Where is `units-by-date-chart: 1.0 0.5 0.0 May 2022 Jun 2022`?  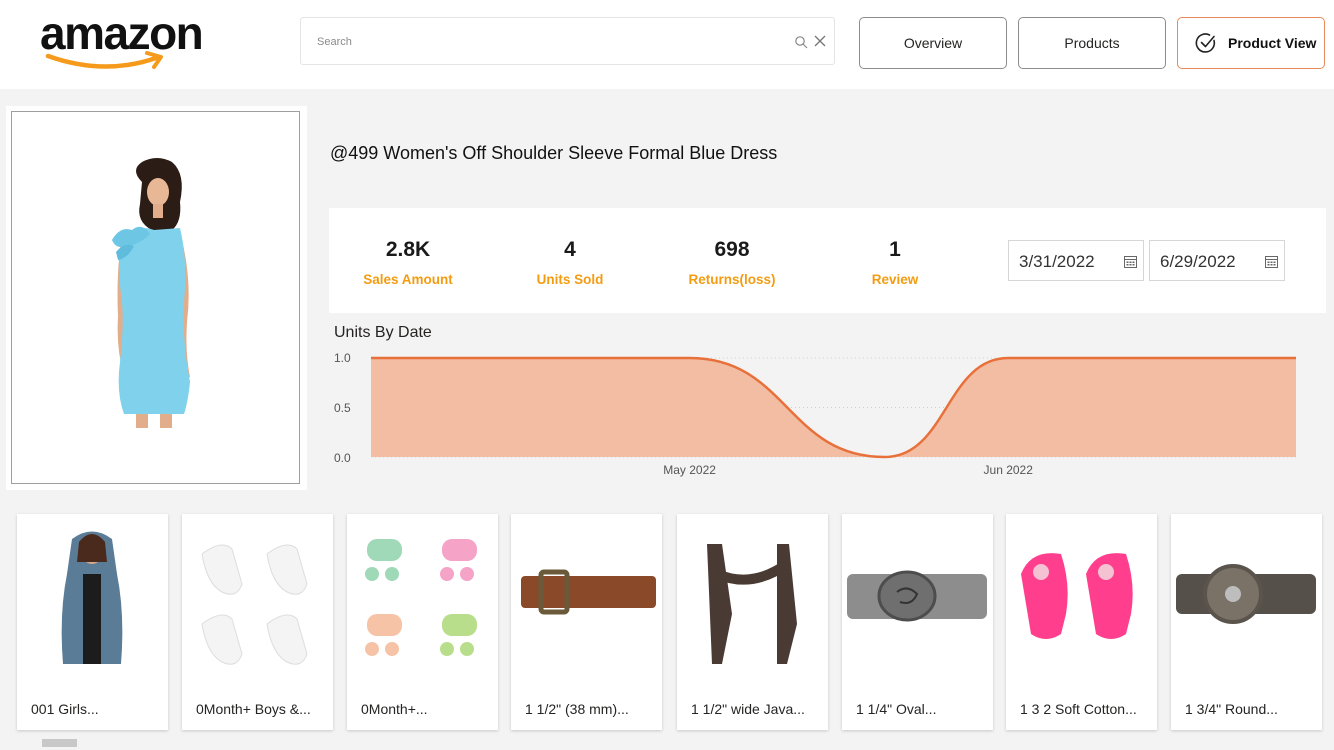 units-by-date-chart: 1.0 0.5 0.0 May 2022 Jun 2022 is located at coordinates (827, 412).